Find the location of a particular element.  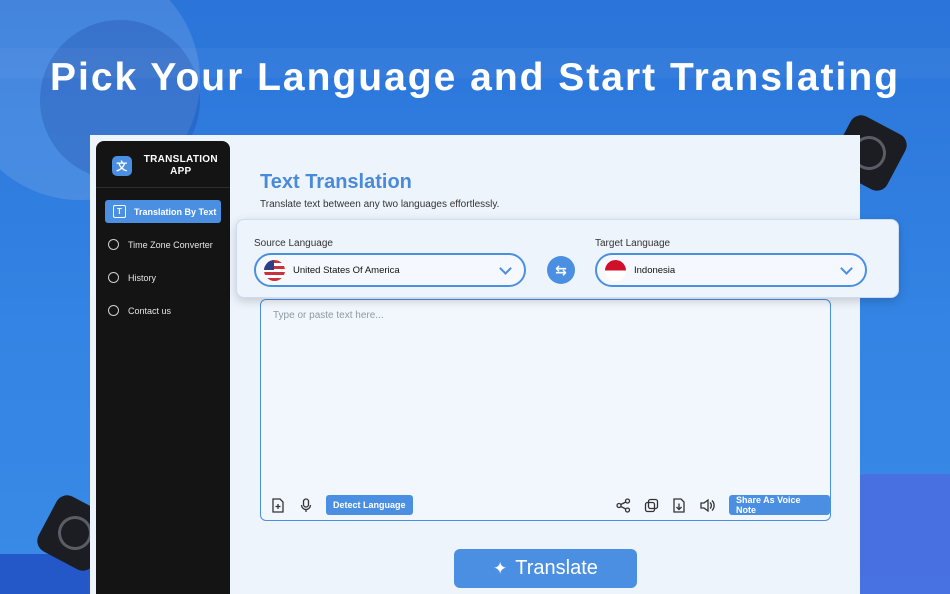

swap-languages-button: ⇆ is located at coordinates (561, 270).